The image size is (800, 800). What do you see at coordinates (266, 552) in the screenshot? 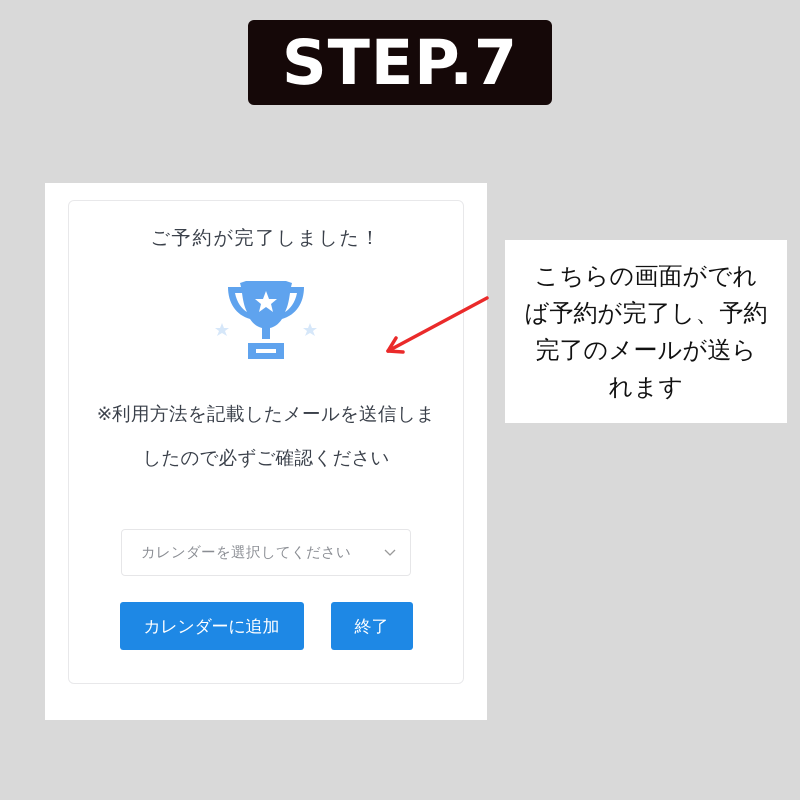
I see `calendar-select: カレンダーを選択してください` at bounding box center [266, 552].